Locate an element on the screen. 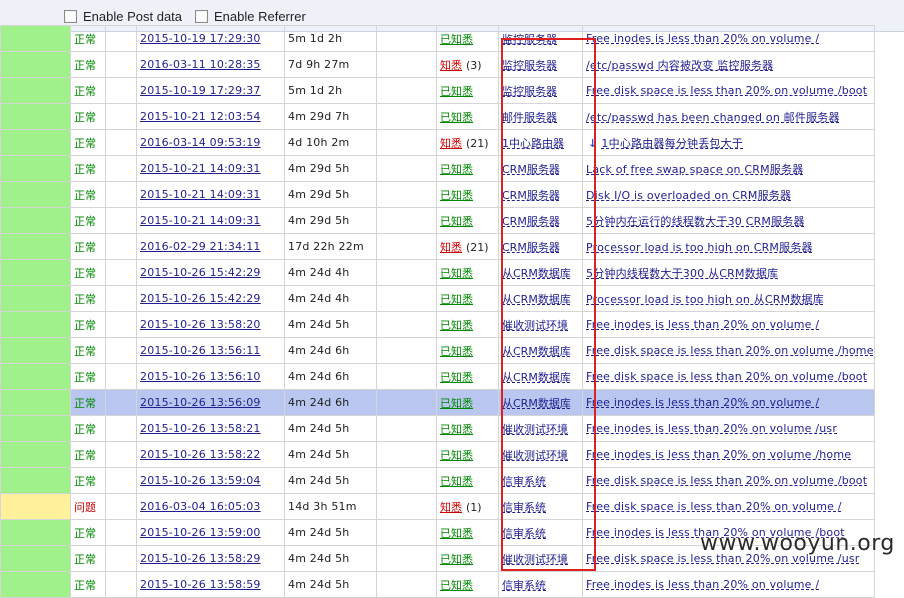  event-time-link: 2015-10-26 13:58:21 is located at coordinates (200, 428).